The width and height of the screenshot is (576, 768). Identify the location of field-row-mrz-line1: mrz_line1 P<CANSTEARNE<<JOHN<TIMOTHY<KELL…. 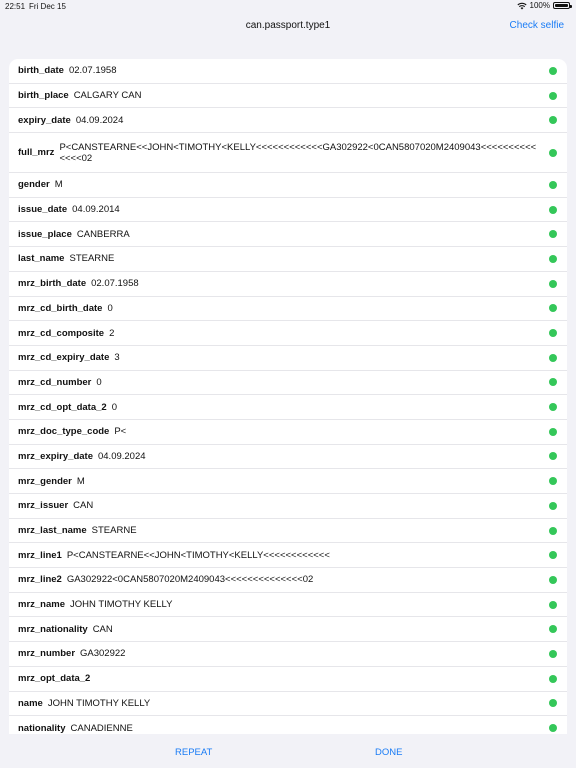
(288, 556).